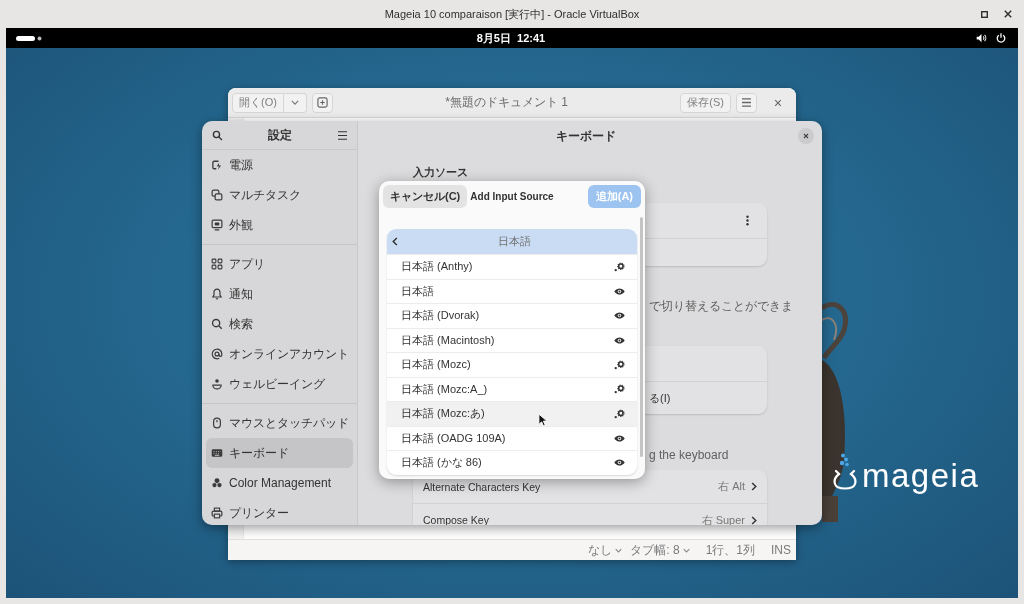 This screenshot has width=1024, height=604. Describe the element at coordinates (279, 294) in the screenshot. I see `sidebar-item: 通知` at that location.